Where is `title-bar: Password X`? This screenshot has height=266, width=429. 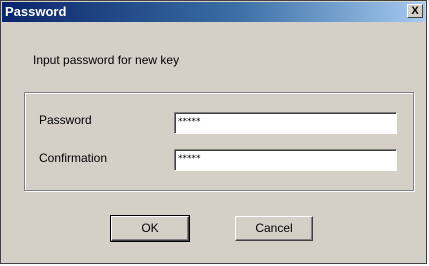
title-bar: Password X is located at coordinates (213, 12).